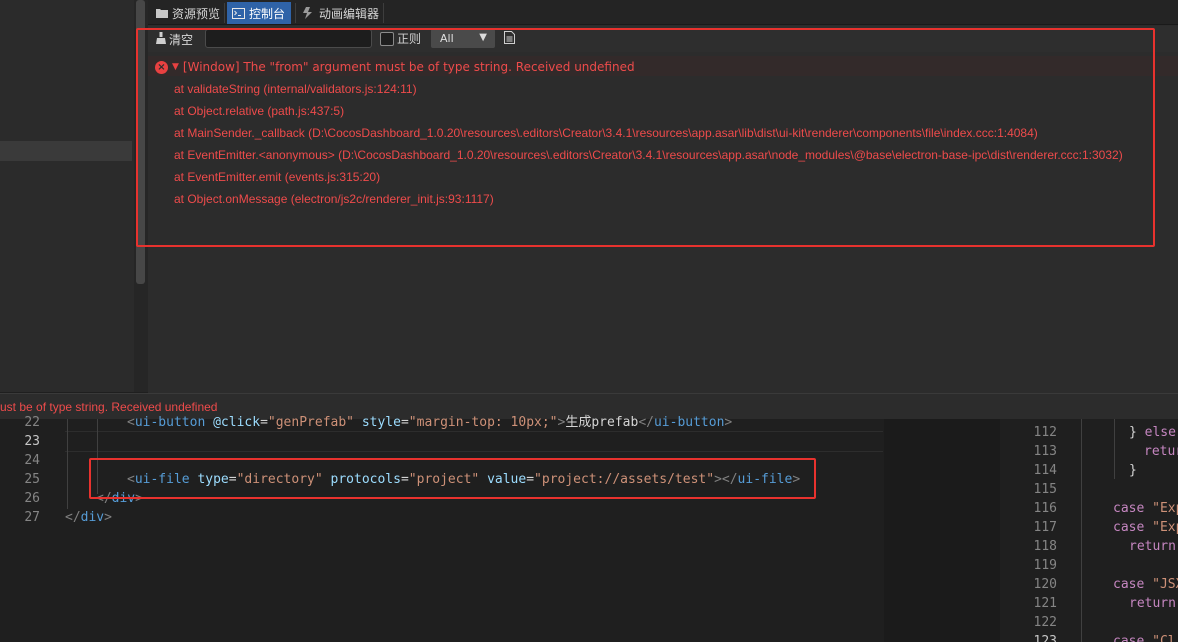 This screenshot has height=642, width=1178. Describe the element at coordinates (663, 12) in the screenshot. I see `panel-tabs: 资源预览 控制台 动画编辑器` at that location.